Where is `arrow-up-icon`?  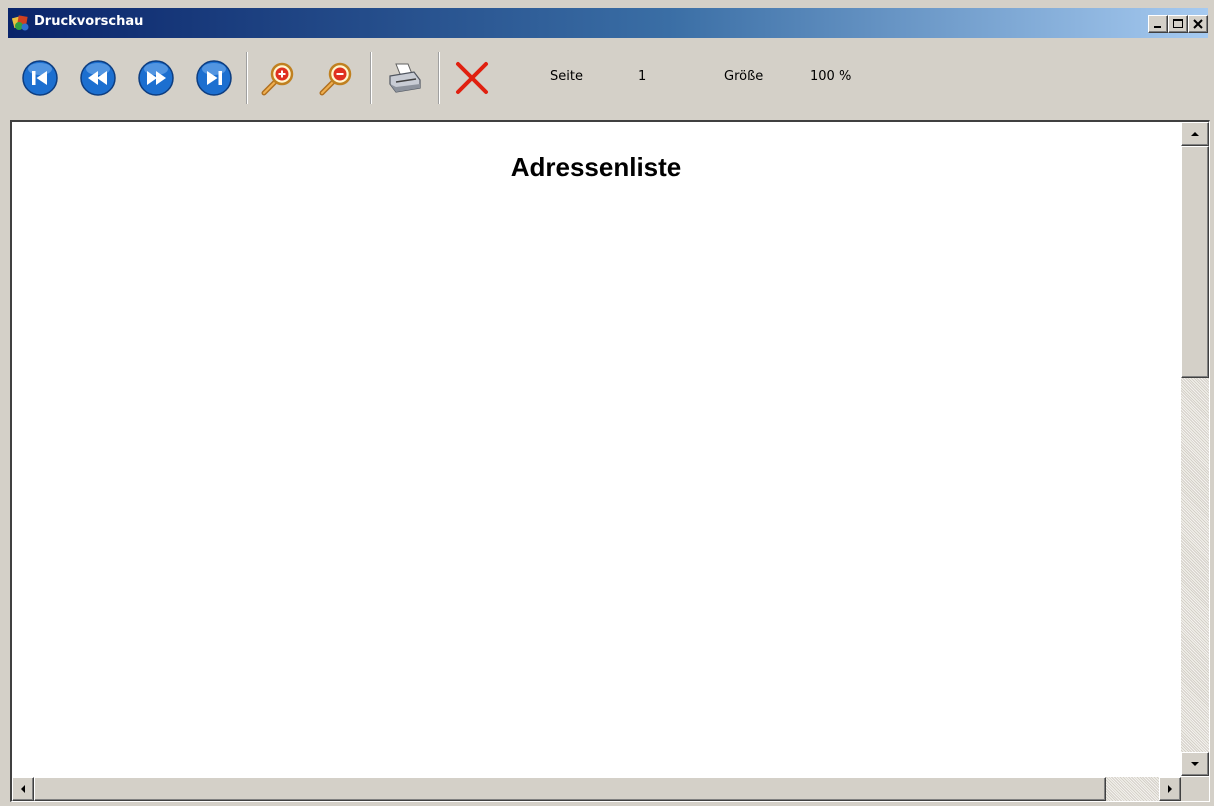
arrow-up-icon is located at coordinates (1195, 134).